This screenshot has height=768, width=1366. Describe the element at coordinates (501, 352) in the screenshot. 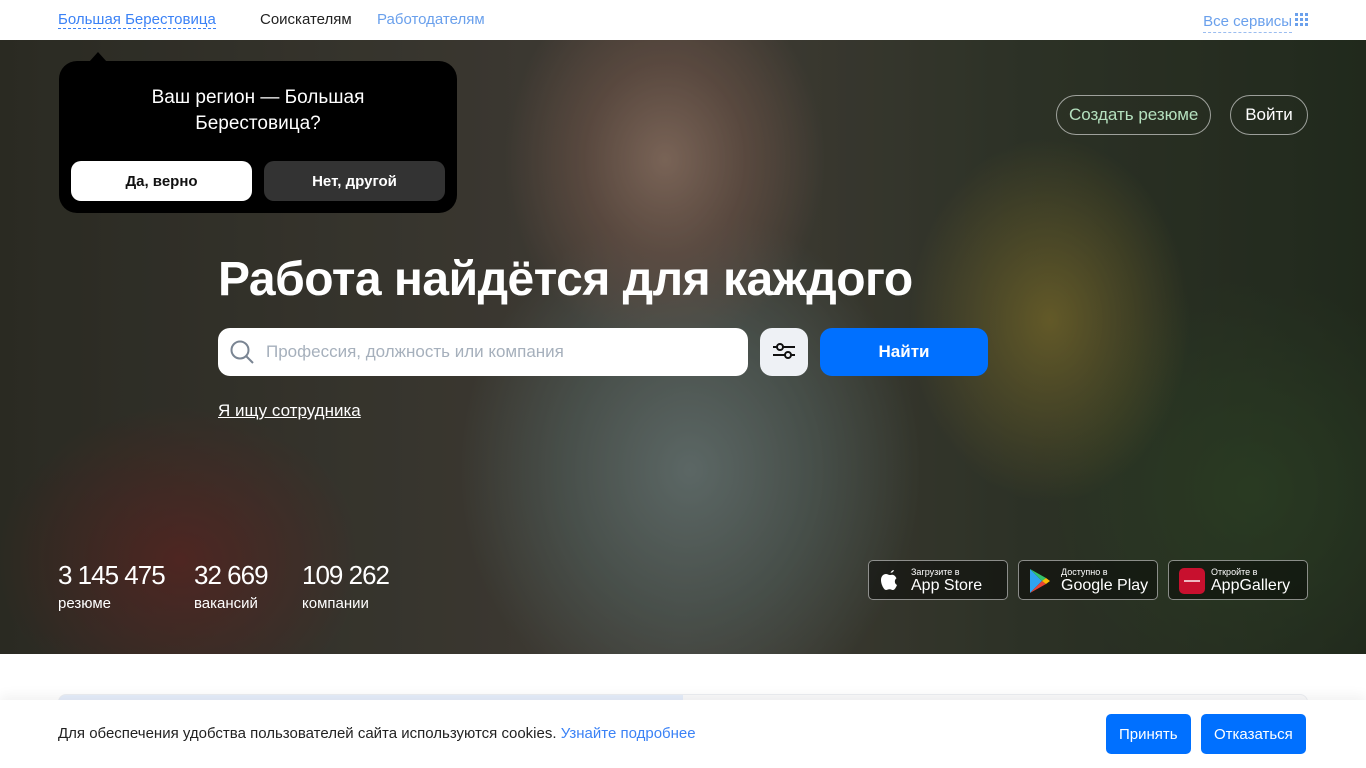

I see `search-input` at that location.